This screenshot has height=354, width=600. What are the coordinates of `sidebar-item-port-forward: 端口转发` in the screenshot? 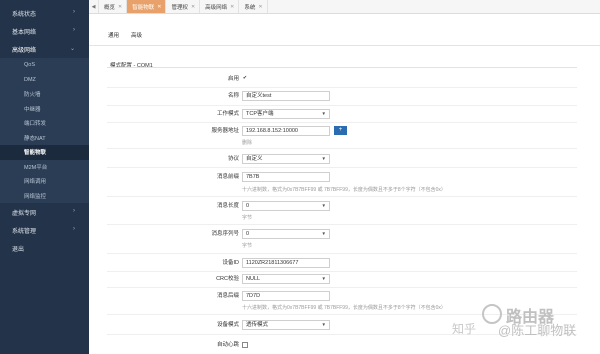 It's located at (44, 123).